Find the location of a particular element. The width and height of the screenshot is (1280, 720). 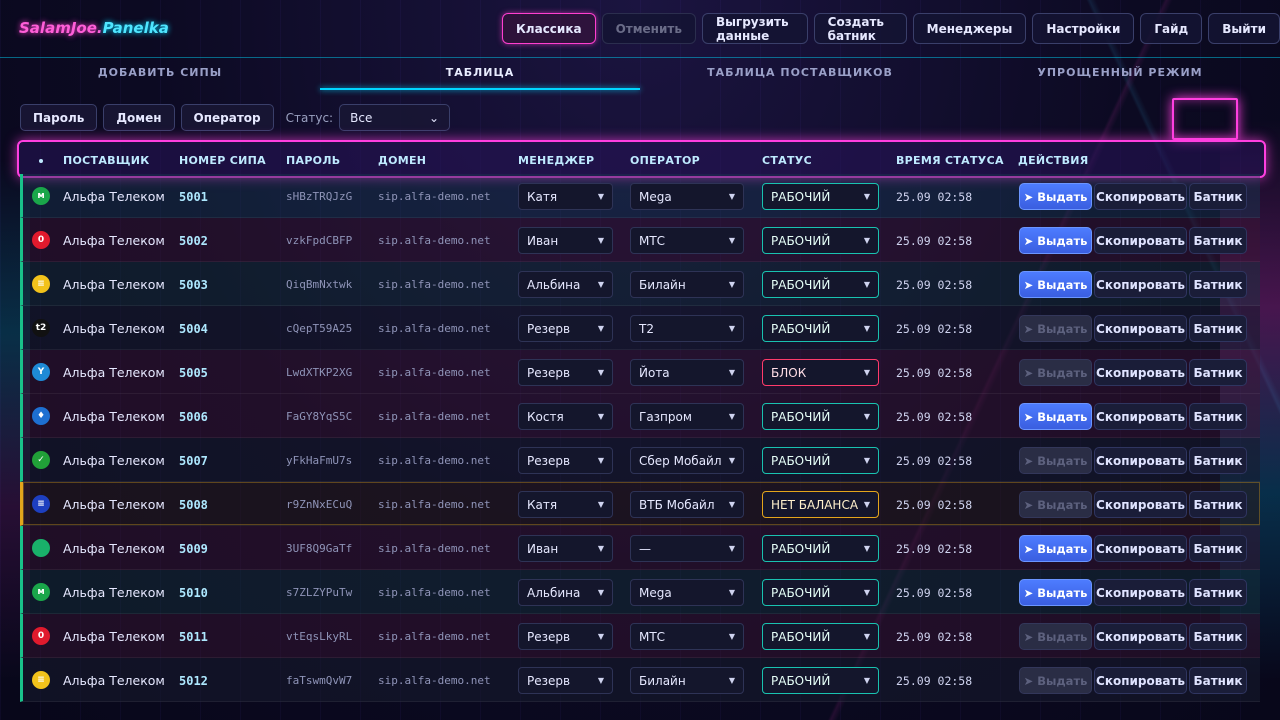

sip-number-cell: 5011 is located at coordinates (193, 637).